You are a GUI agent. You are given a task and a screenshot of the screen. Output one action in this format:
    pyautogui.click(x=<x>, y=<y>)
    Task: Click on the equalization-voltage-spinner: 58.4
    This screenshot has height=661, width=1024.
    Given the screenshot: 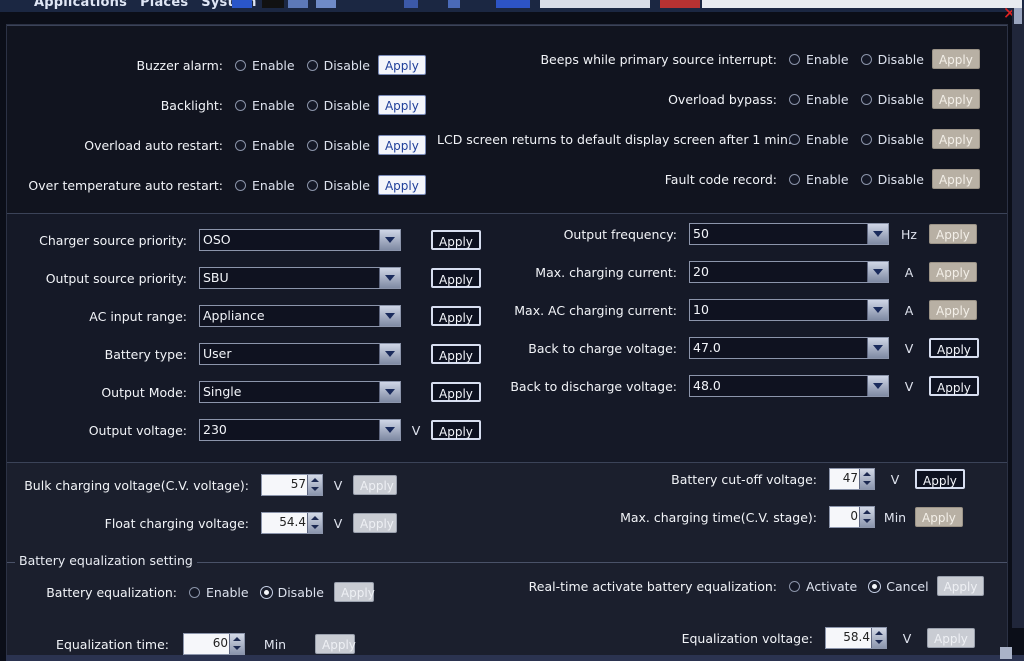 What is the action you would take?
    pyautogui.click(x=856, y=638)
    